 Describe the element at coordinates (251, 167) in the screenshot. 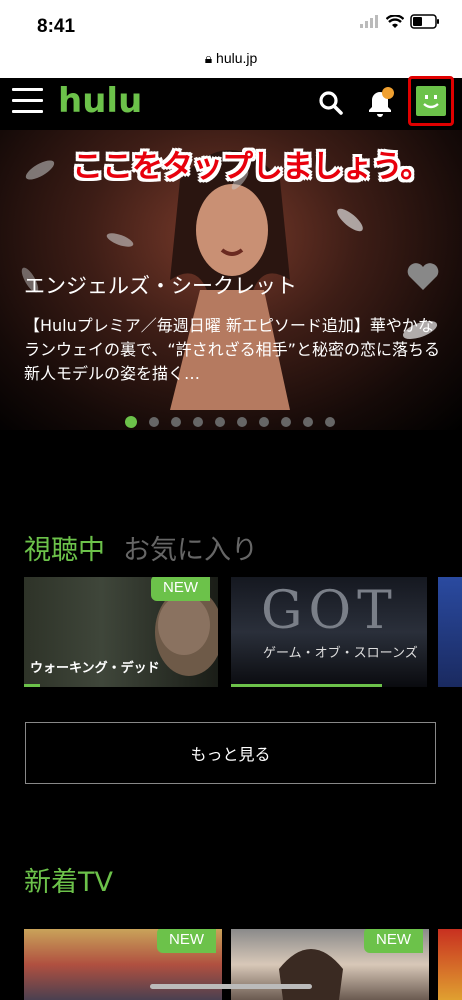

I see `tap-here-callout: ここをタップしましょう。` at that location.